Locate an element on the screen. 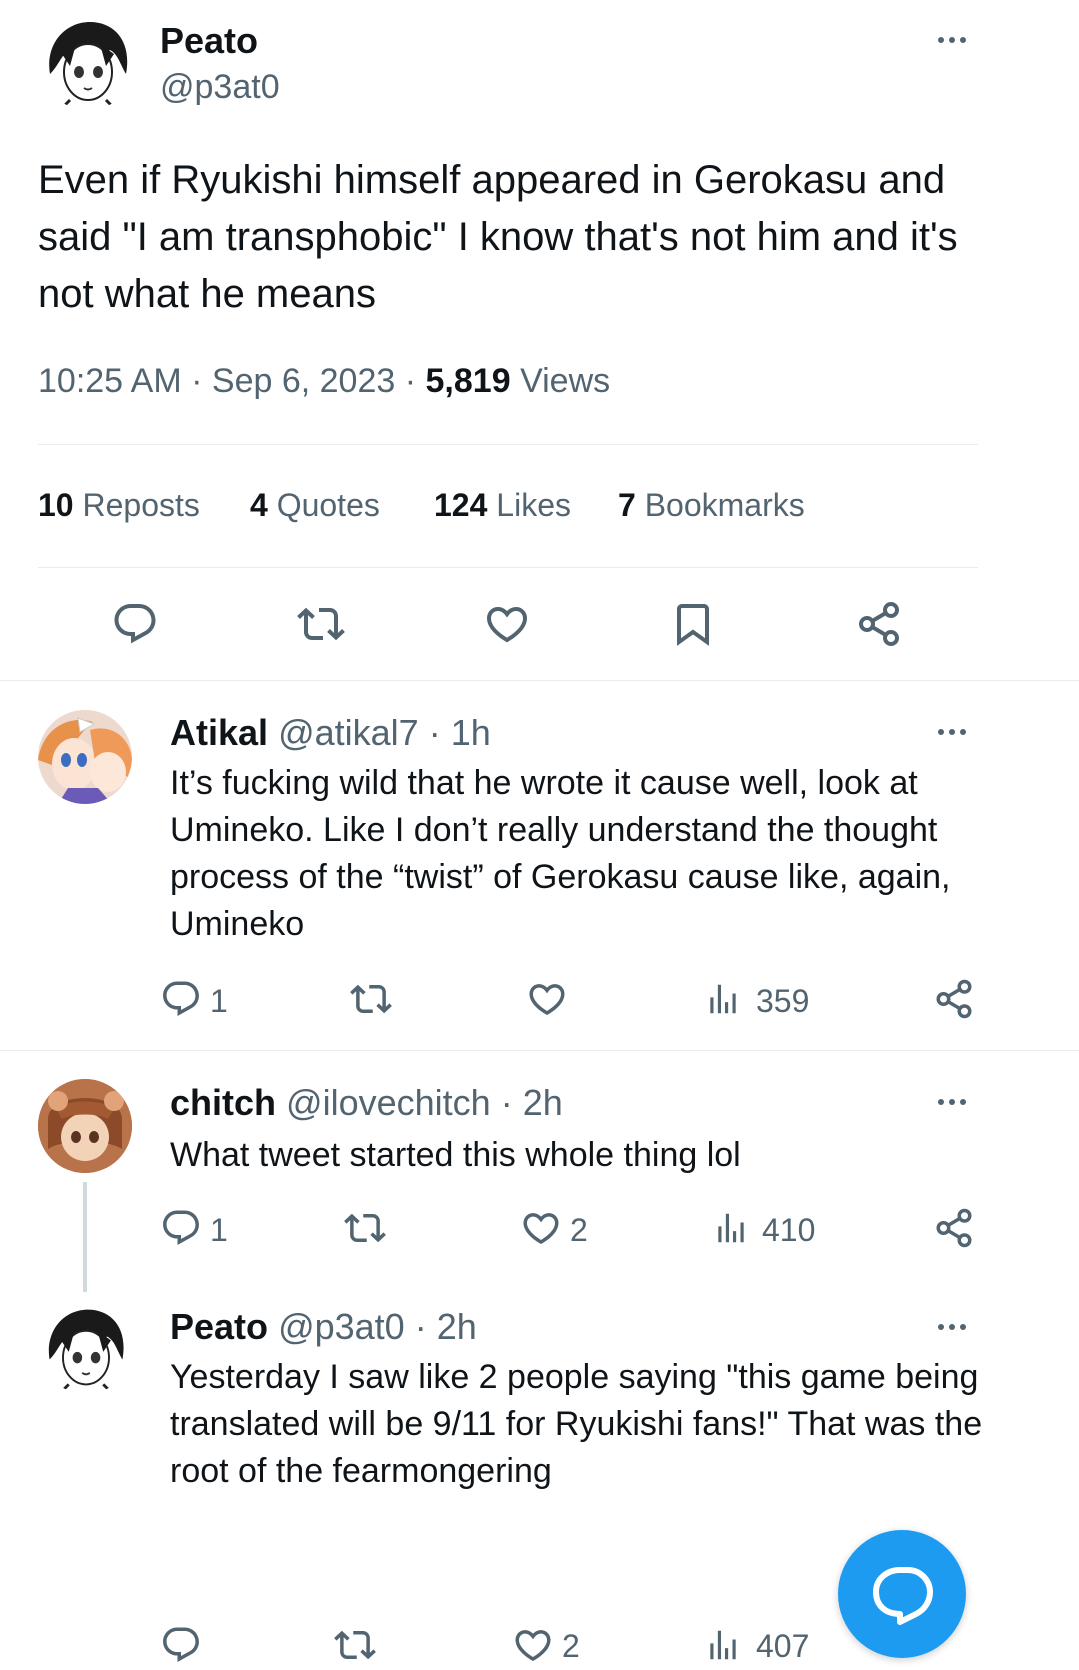 The image size is (1079, 1670). tweet-time: 10:25 AM is located at coordinates (110, 381).